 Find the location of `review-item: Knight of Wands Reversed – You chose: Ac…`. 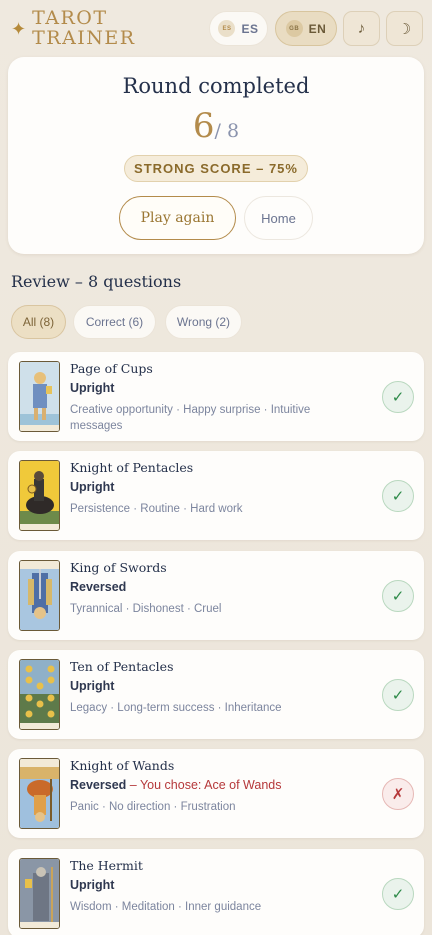

review-item: Knight of Wands Reversed – You chose: Ac… is located at coordinates (216, 793).